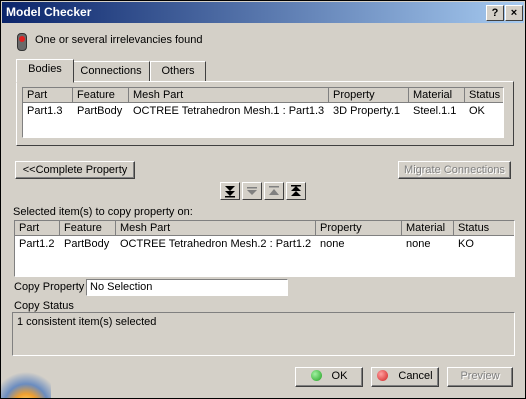 Image resolution: width=526 pixels, height=399 pixels. What do you see at coordinates (49, 12) in the screenshot?
I see `window-title: Model Checker` at bounding box center [49, 12].